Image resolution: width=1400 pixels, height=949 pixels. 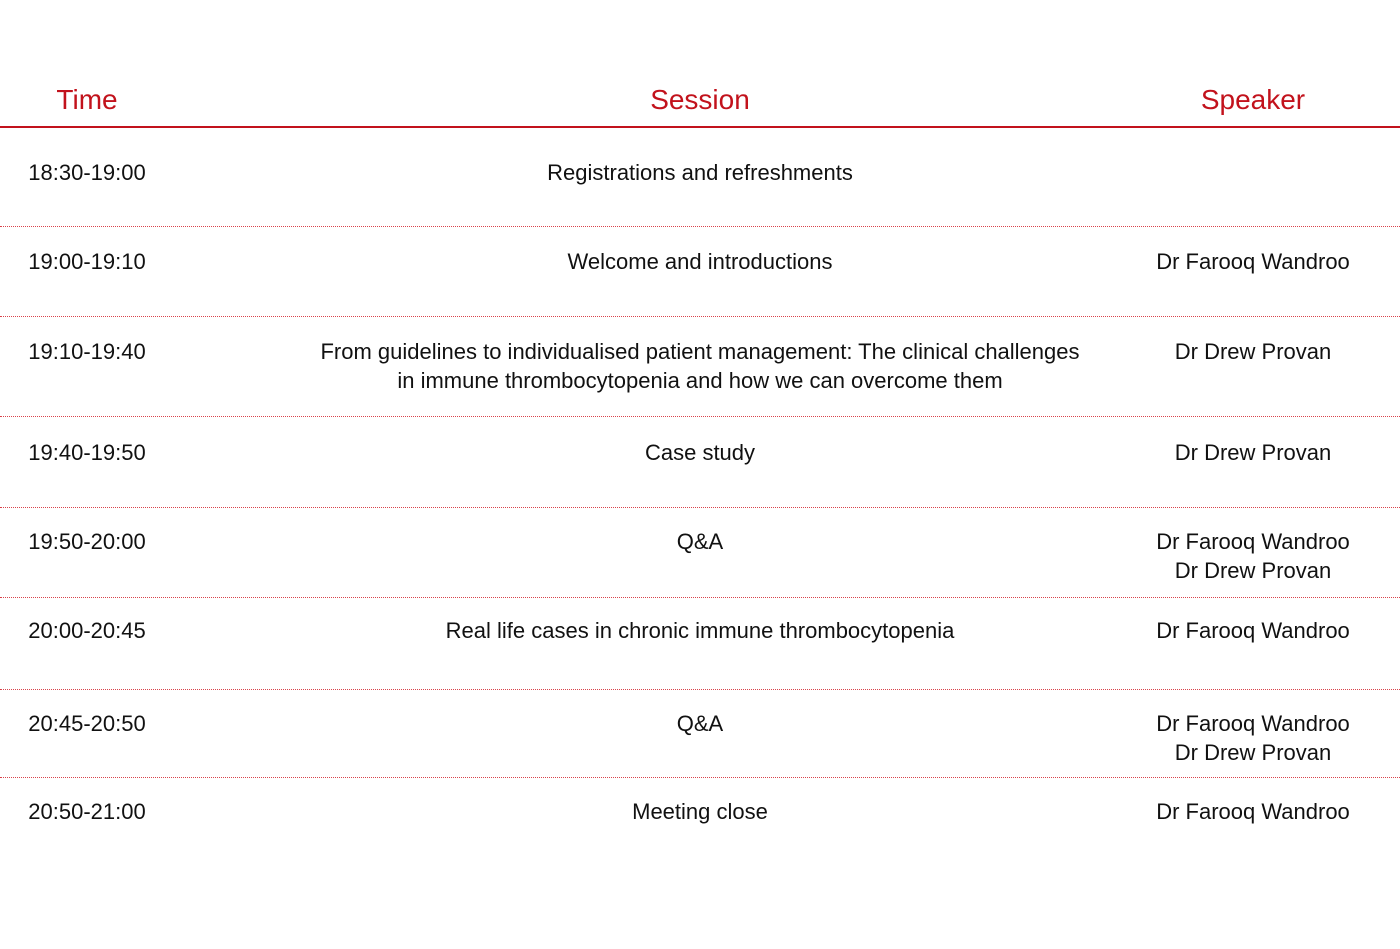 I want to click on row-time: 20:50-21:00, so click(x=87, y=811).